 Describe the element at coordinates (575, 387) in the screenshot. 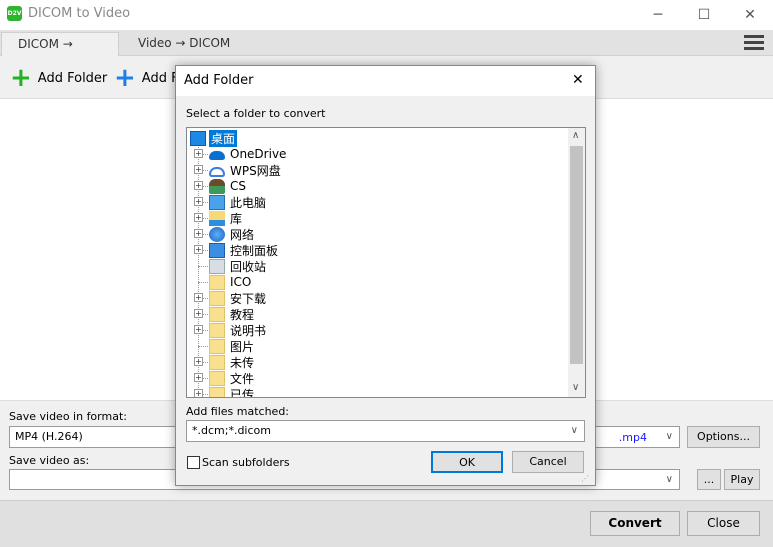

I see `scroll-down-icon: ∨` at that location.